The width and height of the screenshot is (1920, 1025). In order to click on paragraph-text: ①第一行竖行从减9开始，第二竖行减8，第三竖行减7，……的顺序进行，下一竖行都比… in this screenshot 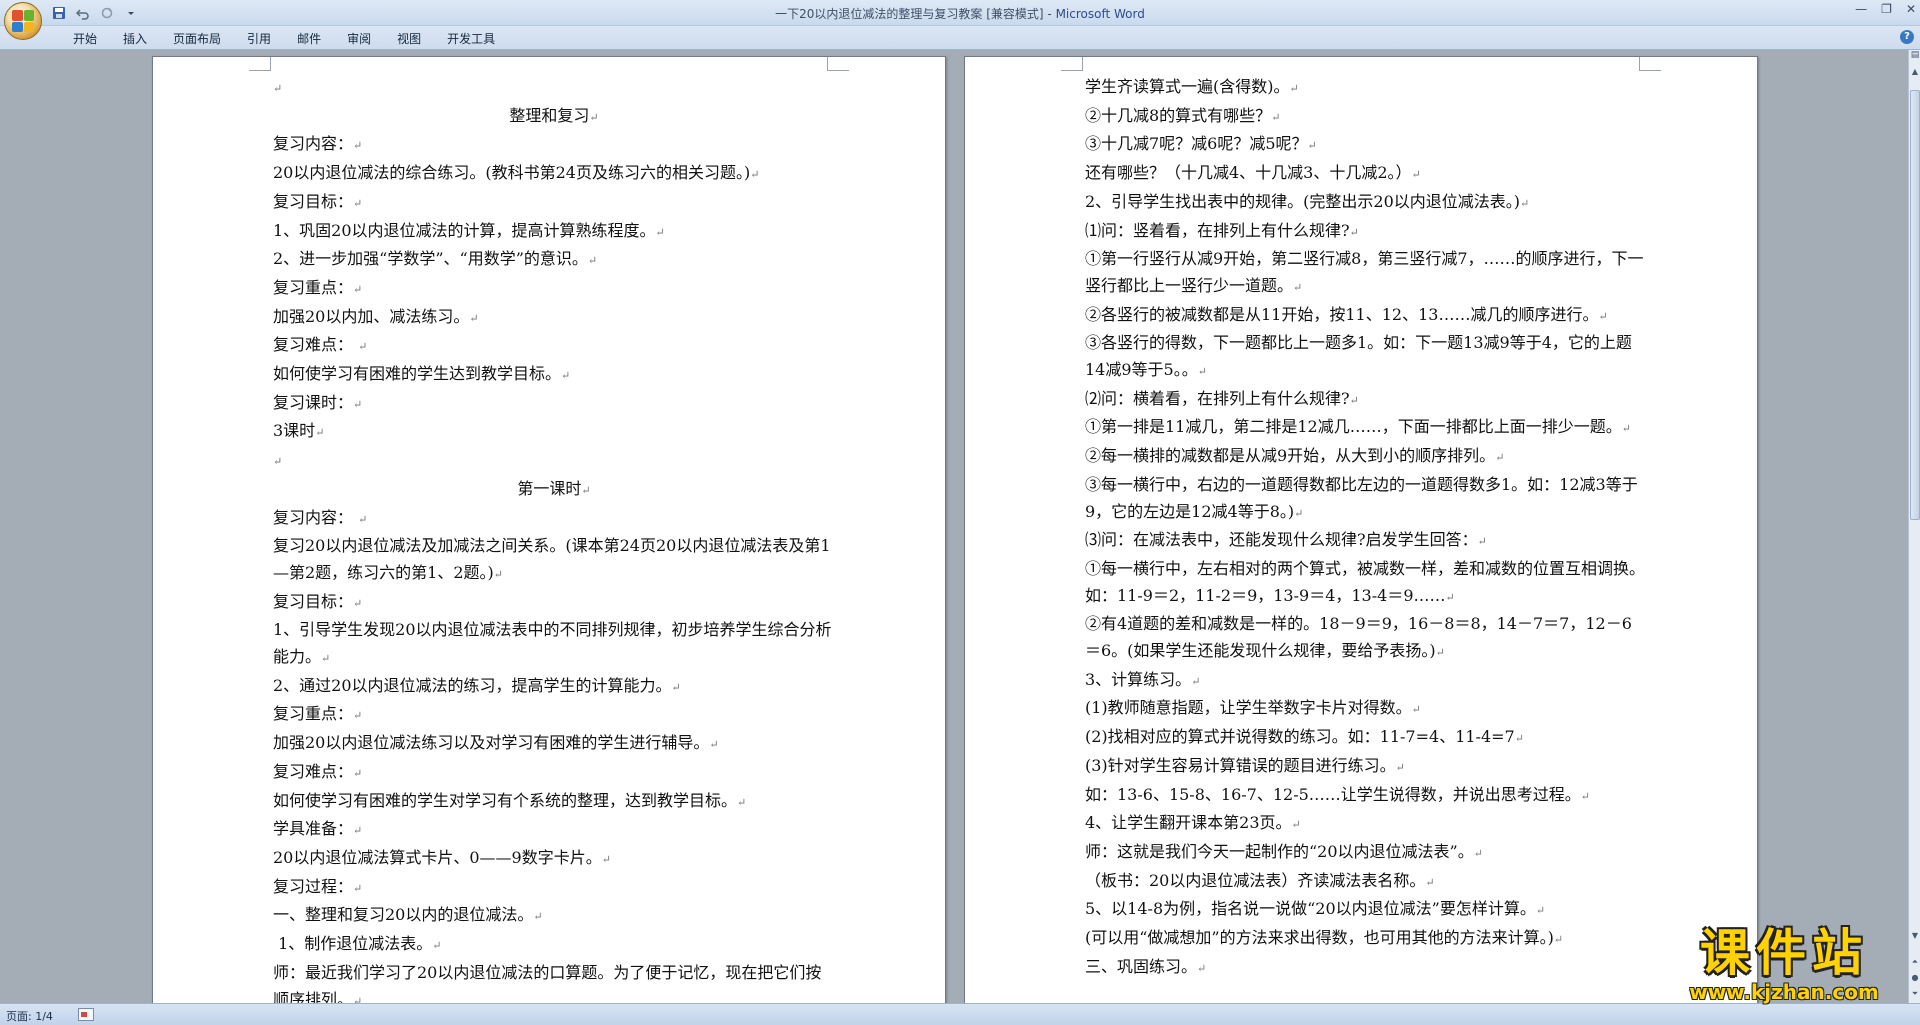, I will do `click(1364, 272)`.